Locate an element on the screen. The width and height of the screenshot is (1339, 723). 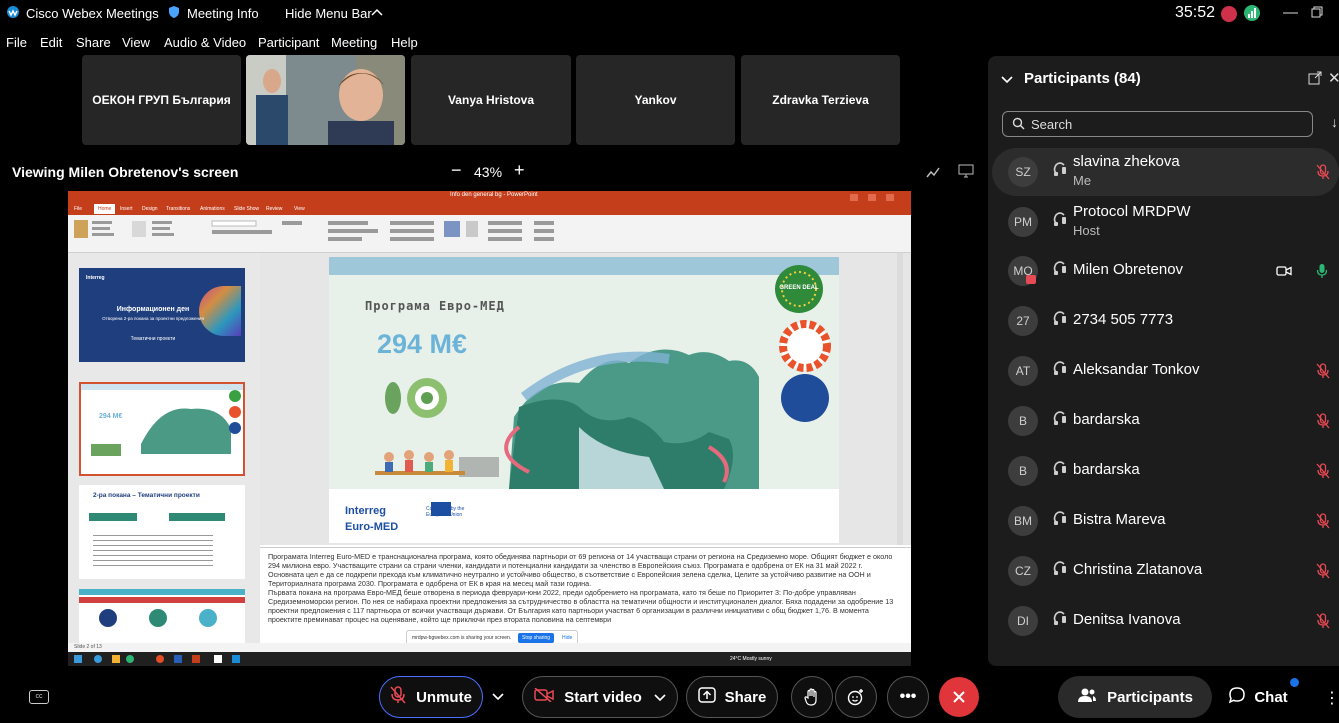
menu-view: View is located at coordinates (136, 42).